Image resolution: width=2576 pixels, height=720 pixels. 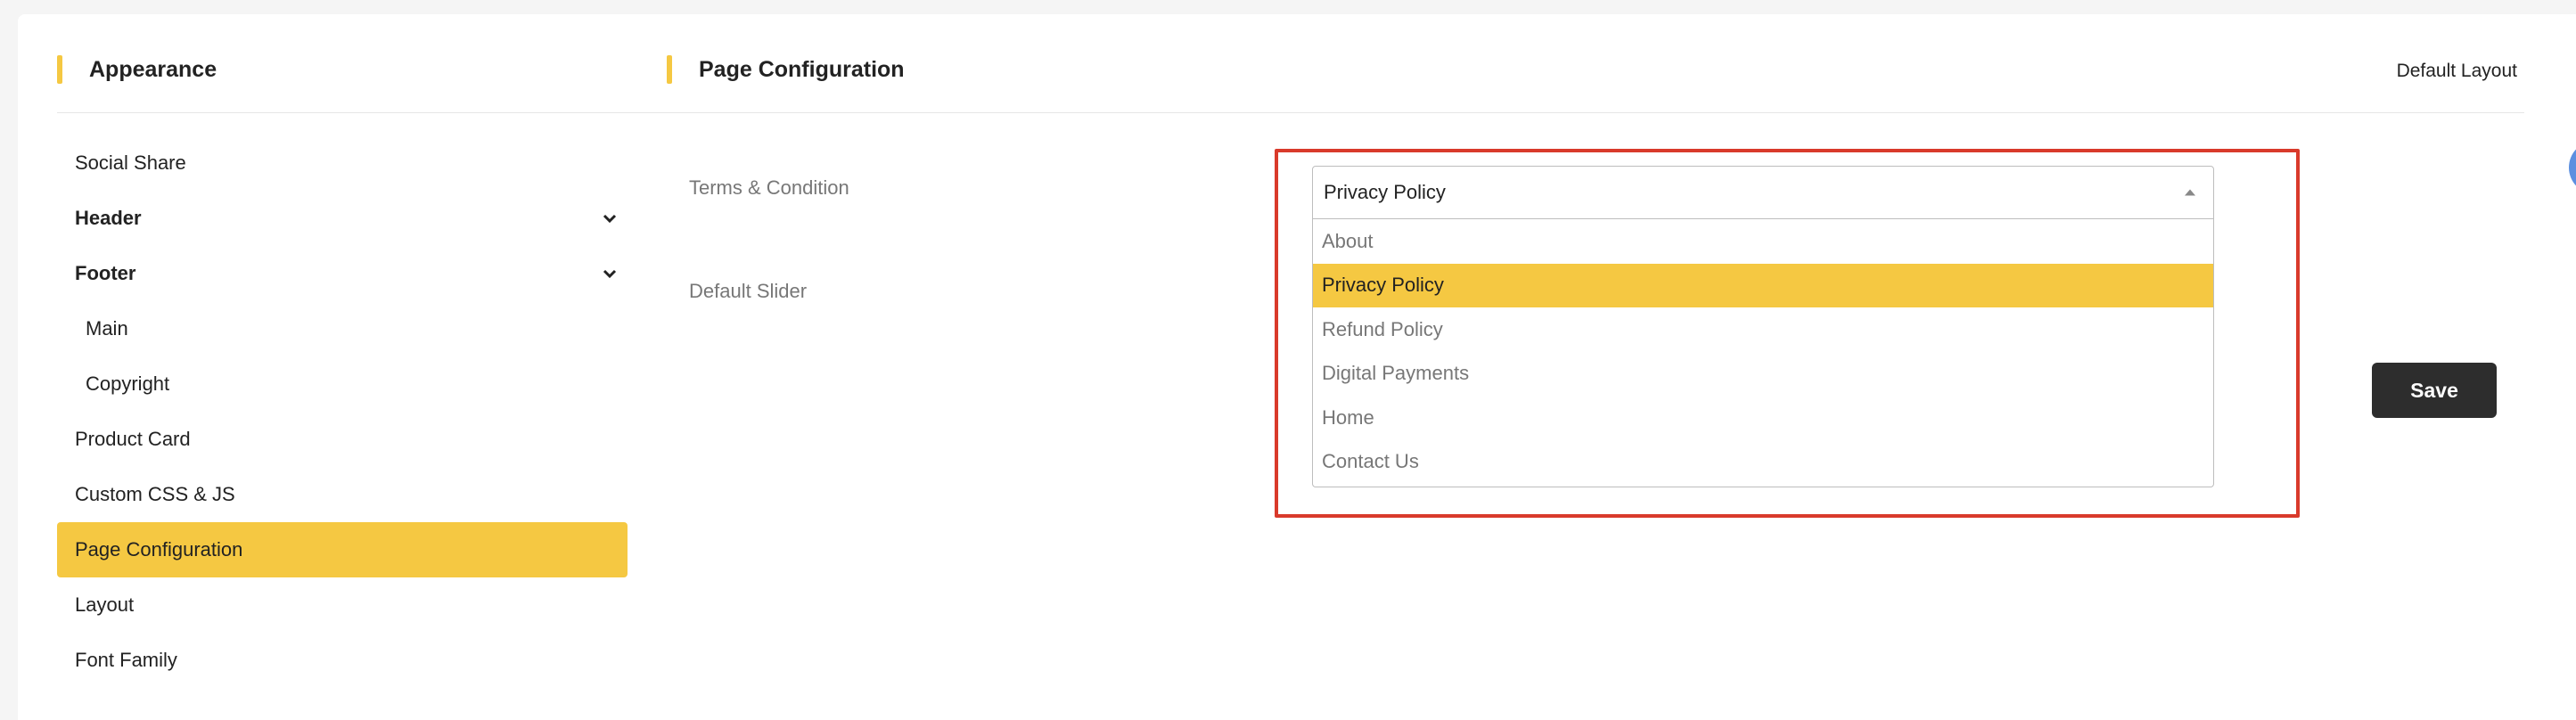 What do you see at coordinates (1763, 285) in the screenshot?
I see `option-privacy-policy: Privacy Policy` at bounding box center [1763, 285].